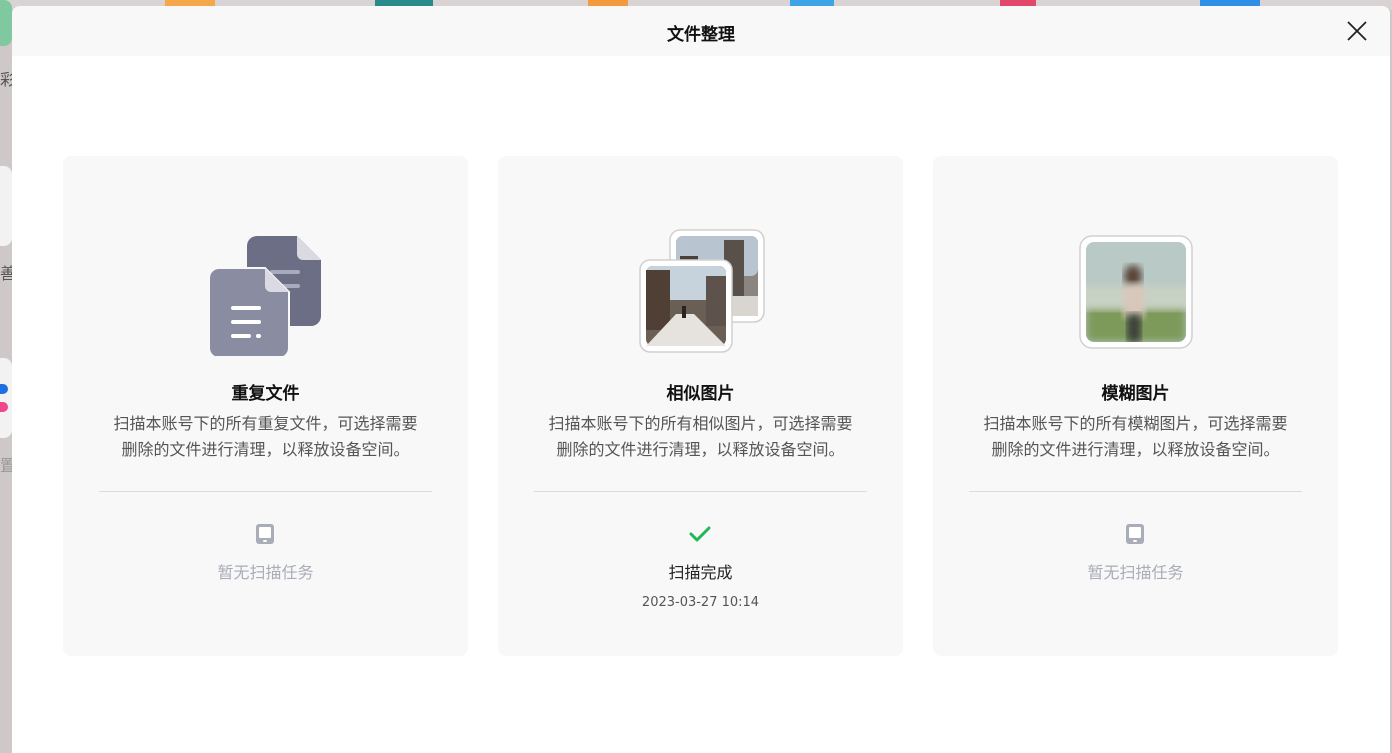 This screenshot has height=753, width=1392. Describe the element at coordinates (1135, 423) in the screenshot. I see `card-description-line: 扫描本账号下的所有模糊图片，可选择需要` at that location.